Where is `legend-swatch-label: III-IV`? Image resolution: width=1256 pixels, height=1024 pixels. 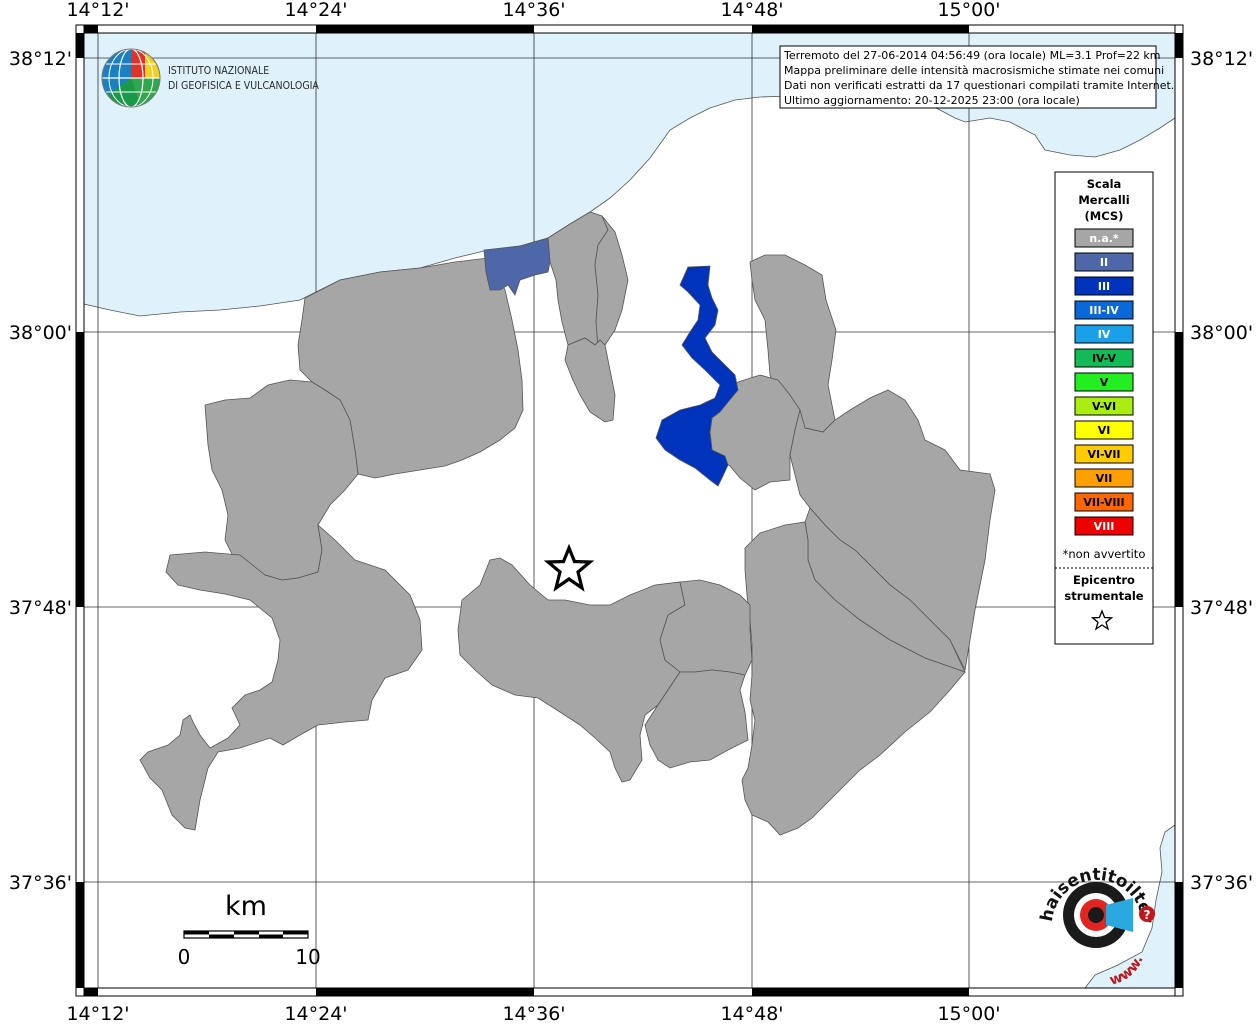 legend-swatch-label: III-IV is located at coordinates (1104, 310).